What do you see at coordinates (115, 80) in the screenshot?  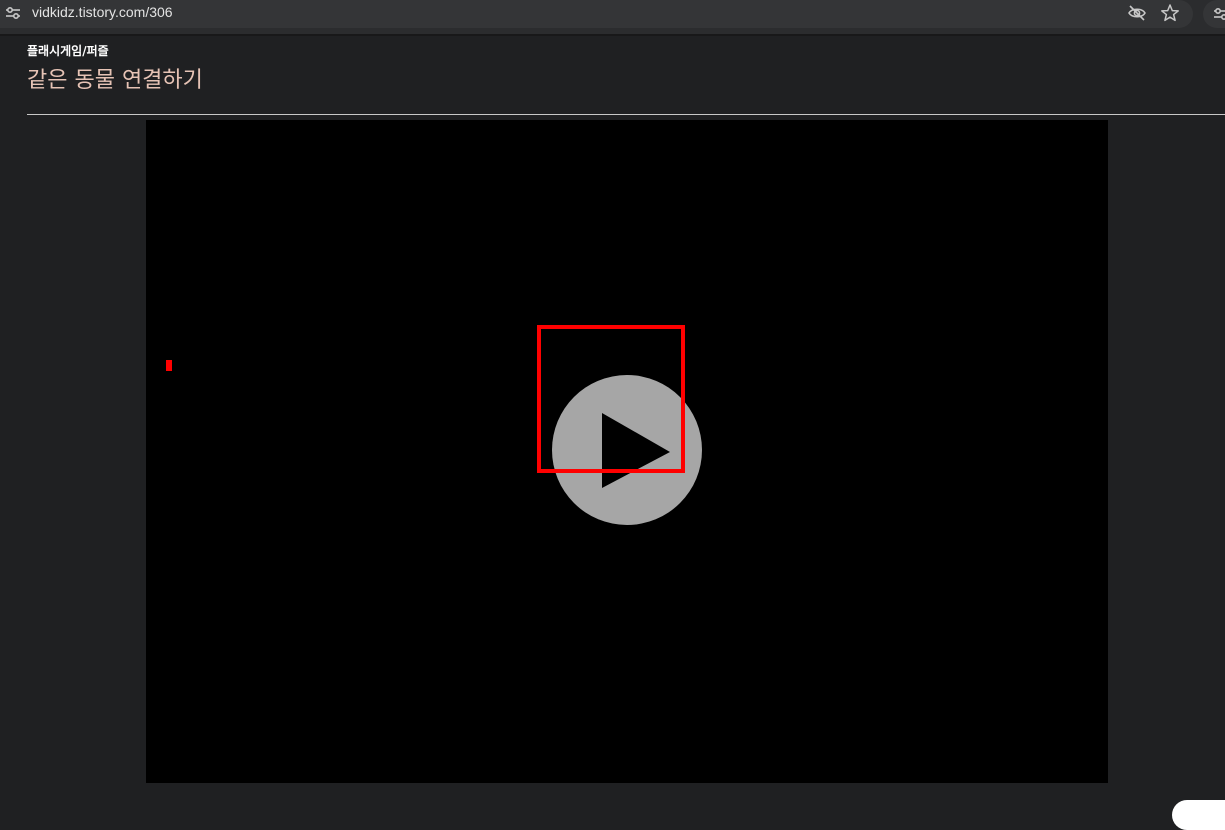 I see `post-title: 같은 동물 연결하기` at bounding box center [115, 80].